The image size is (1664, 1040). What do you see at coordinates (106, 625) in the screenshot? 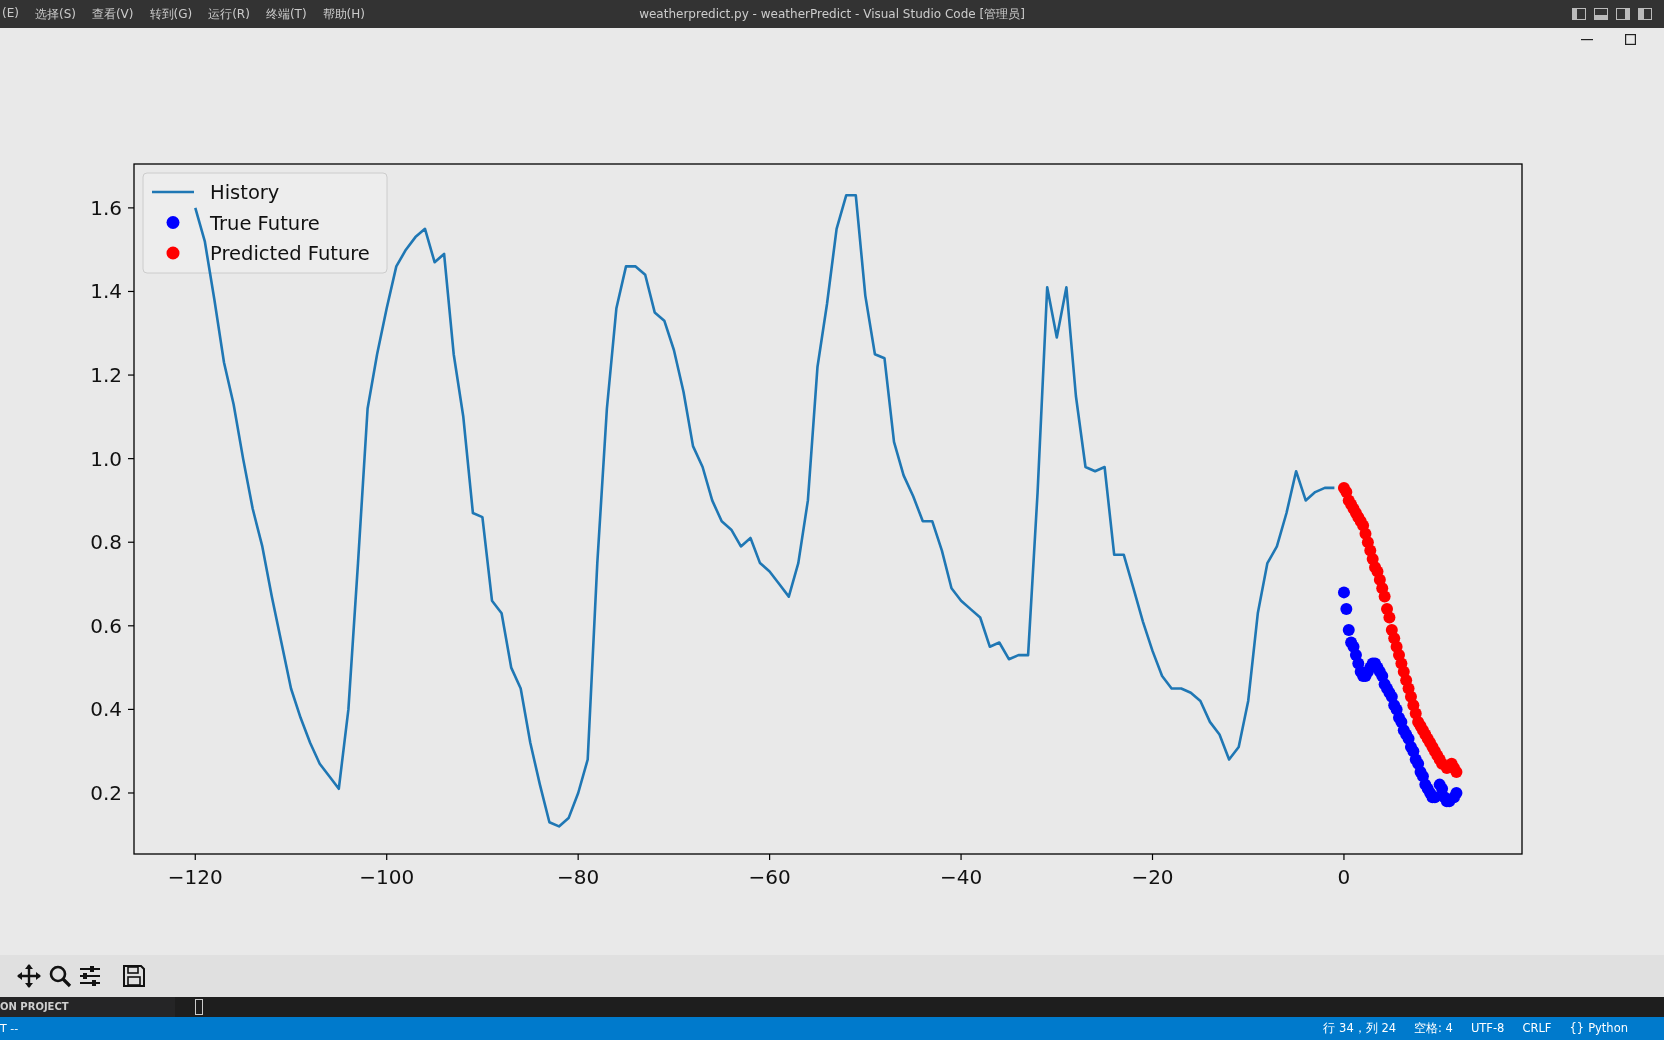
I see `axis-tick-label: 0.6` at bounding box center [106, 625].